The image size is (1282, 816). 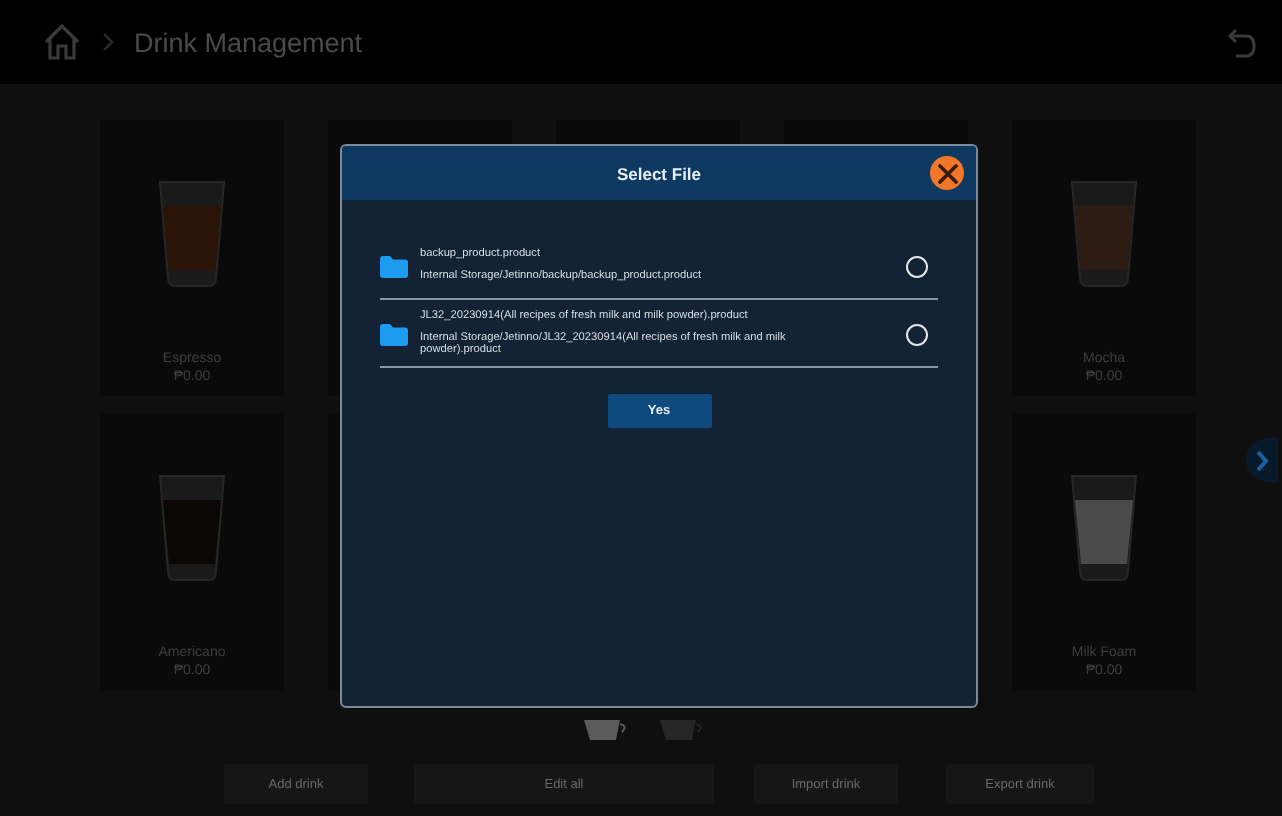 I want to click on next-page-button, so click(x=1262, y=460).